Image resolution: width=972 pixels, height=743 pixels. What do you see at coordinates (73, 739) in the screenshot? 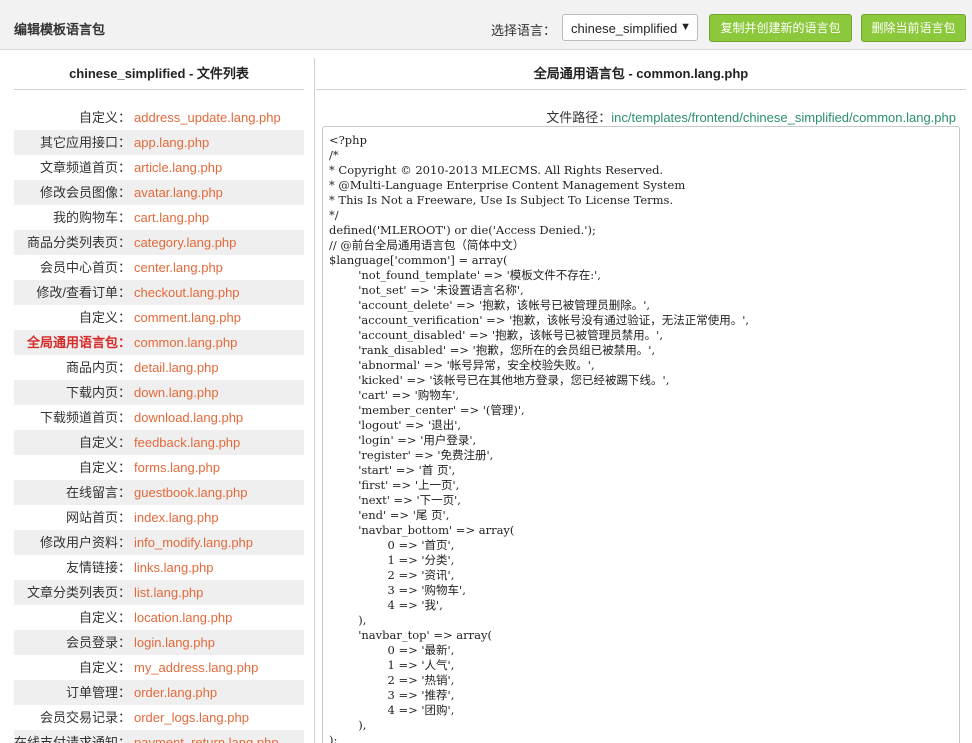
I see `file-list-item-label: 在线支付请求通知：` at bounding box center [73, 739].